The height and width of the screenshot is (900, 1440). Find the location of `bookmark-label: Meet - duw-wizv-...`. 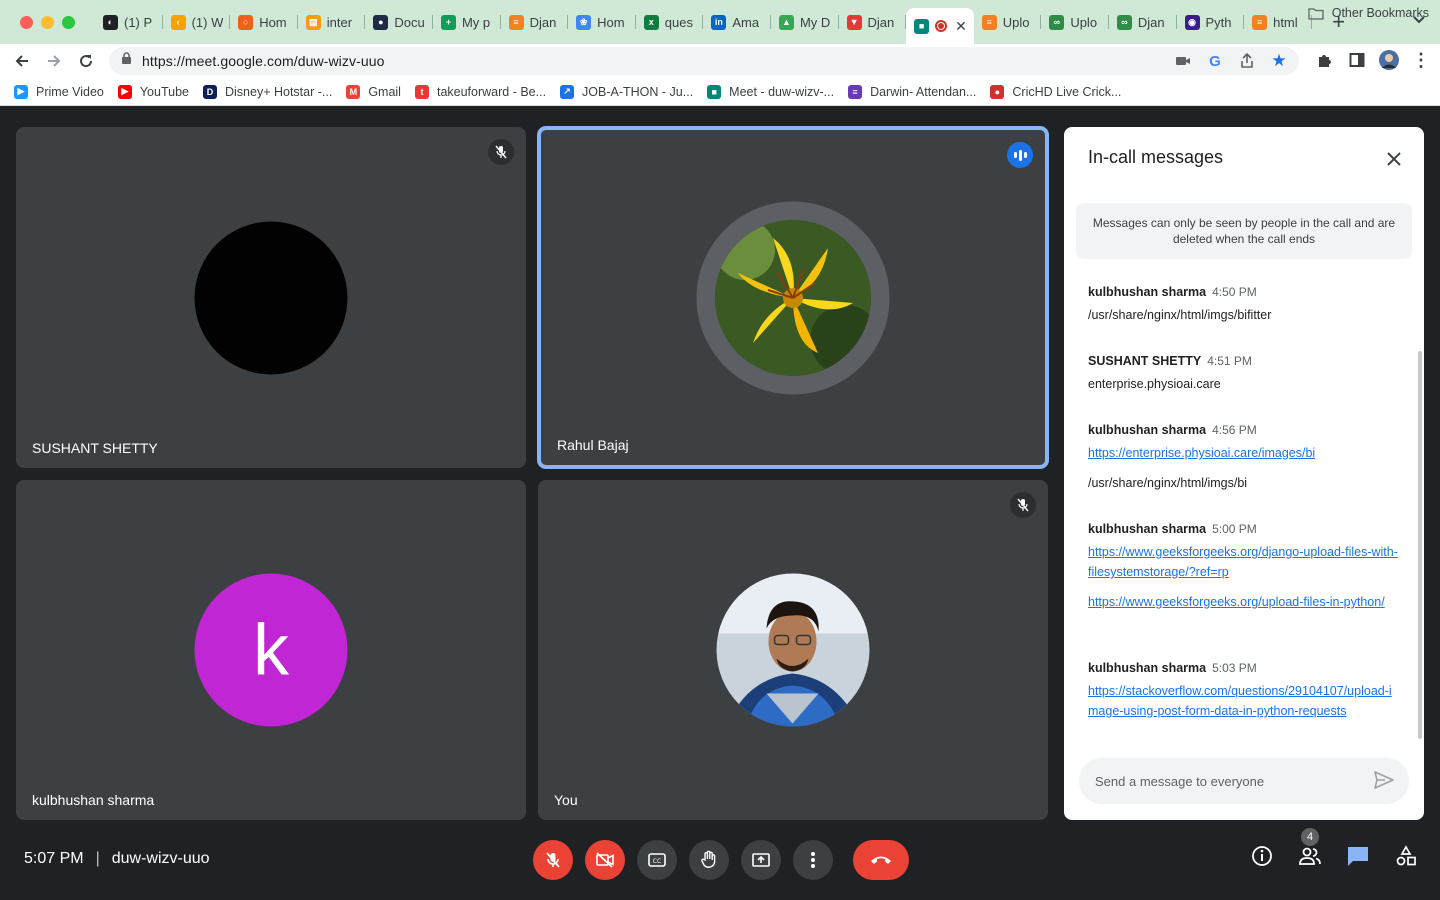

bookmark-label: Meet - duw-wizv-... is located at coordinates (782, 91).